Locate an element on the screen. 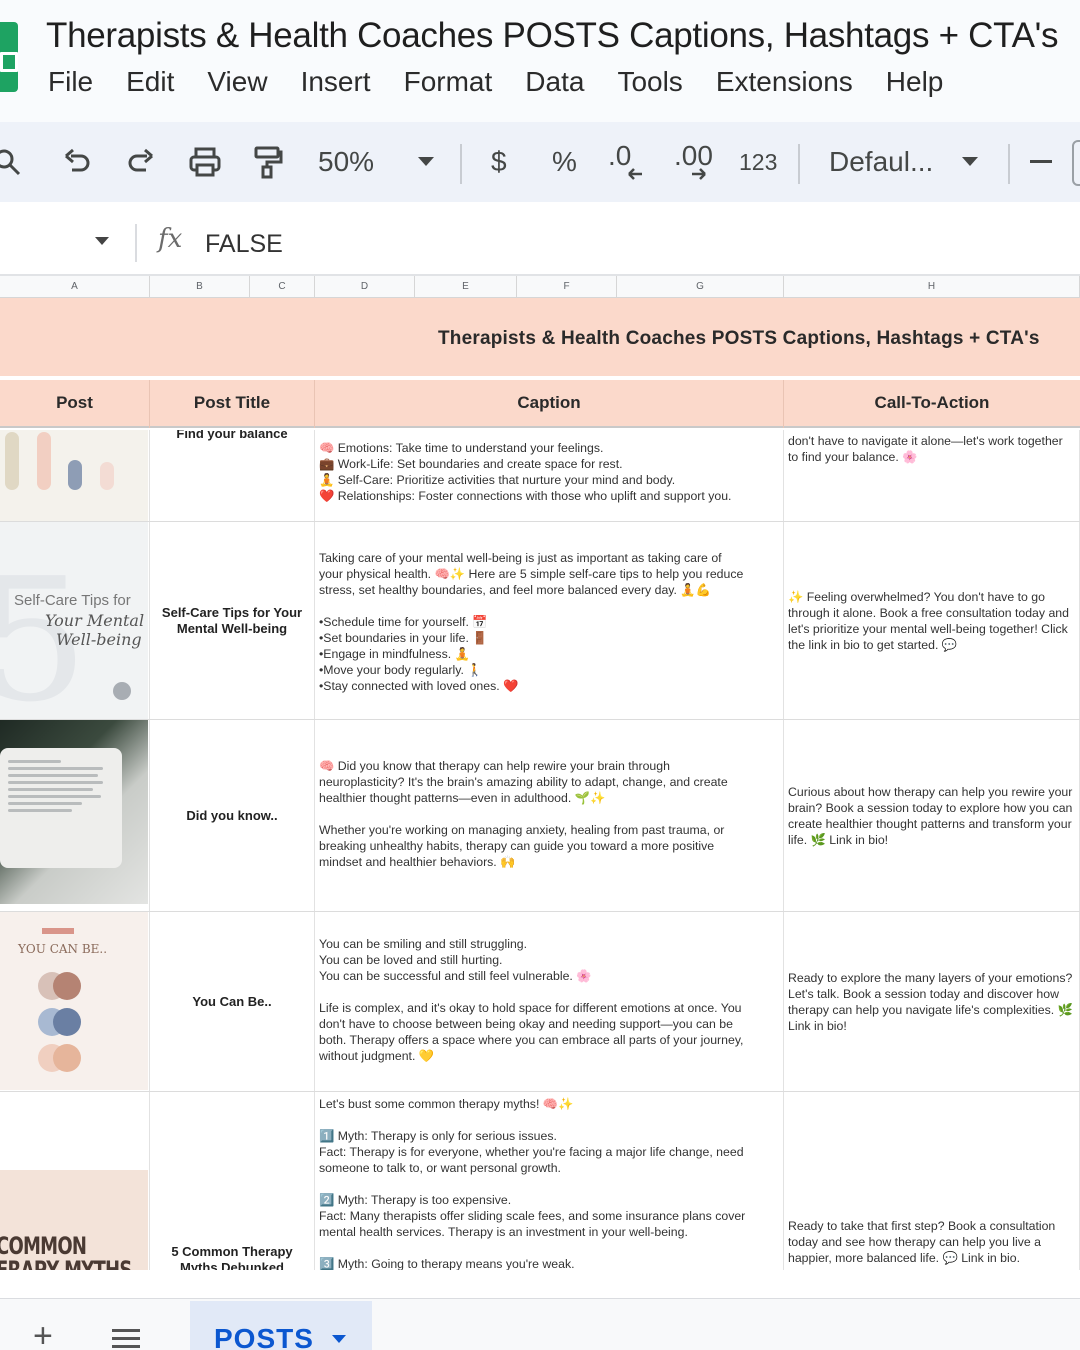 The image size is (1080, 1350). post-thumbnail-therapy-myths: COMMON ERAPY MYTHS is located at coordinates (74, 1220).